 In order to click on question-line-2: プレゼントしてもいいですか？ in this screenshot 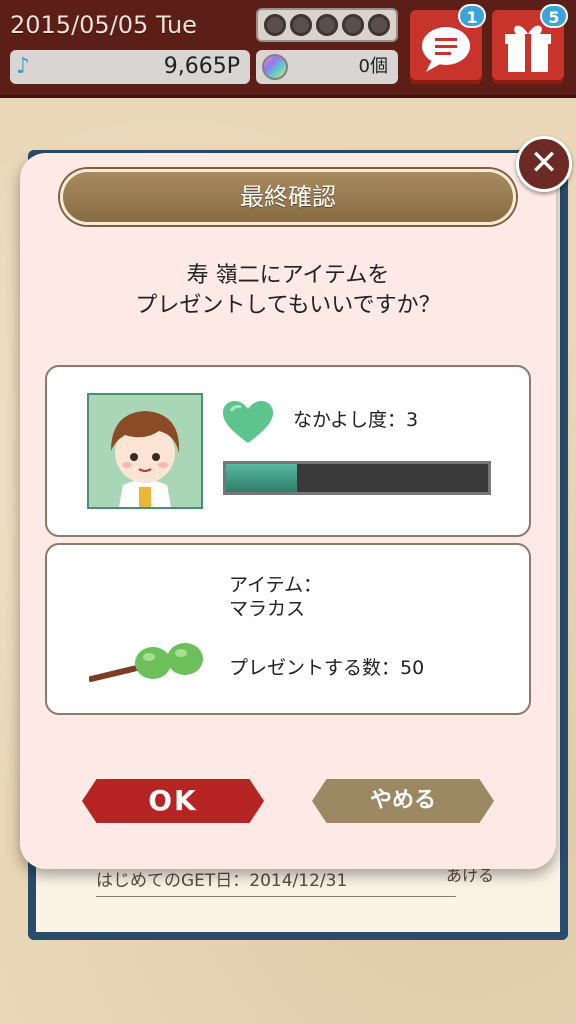, I will do `click(288, 305)`.